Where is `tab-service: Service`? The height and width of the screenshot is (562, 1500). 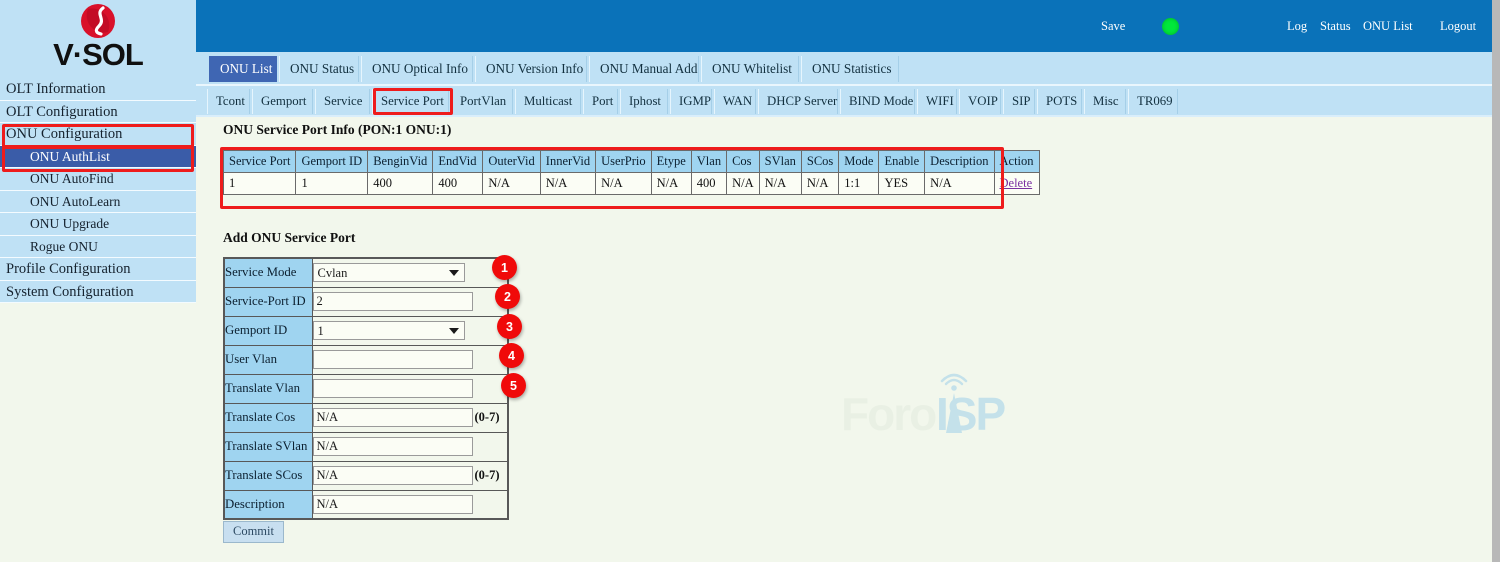 tab-service: Service is located at coordinates (342, 101).